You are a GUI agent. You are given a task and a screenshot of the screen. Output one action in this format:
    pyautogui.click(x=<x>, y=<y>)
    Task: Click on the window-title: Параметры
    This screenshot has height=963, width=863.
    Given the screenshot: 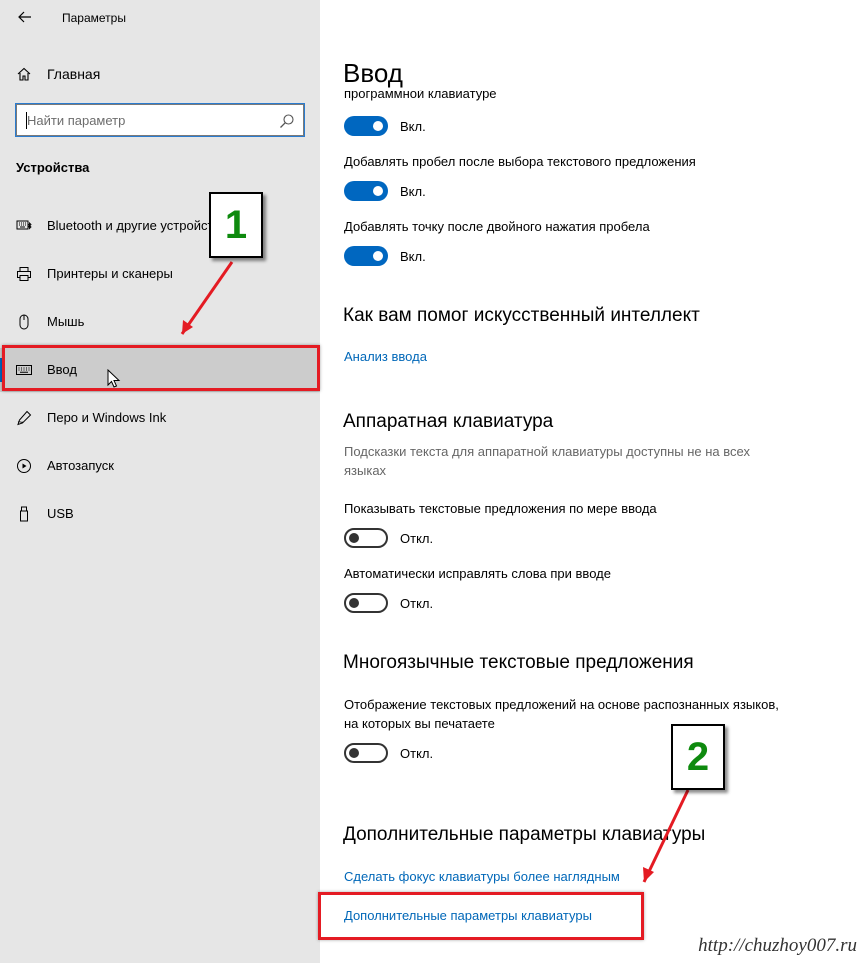 What is the action you would take?
    pyautogui.click(x=94, y=18)
    